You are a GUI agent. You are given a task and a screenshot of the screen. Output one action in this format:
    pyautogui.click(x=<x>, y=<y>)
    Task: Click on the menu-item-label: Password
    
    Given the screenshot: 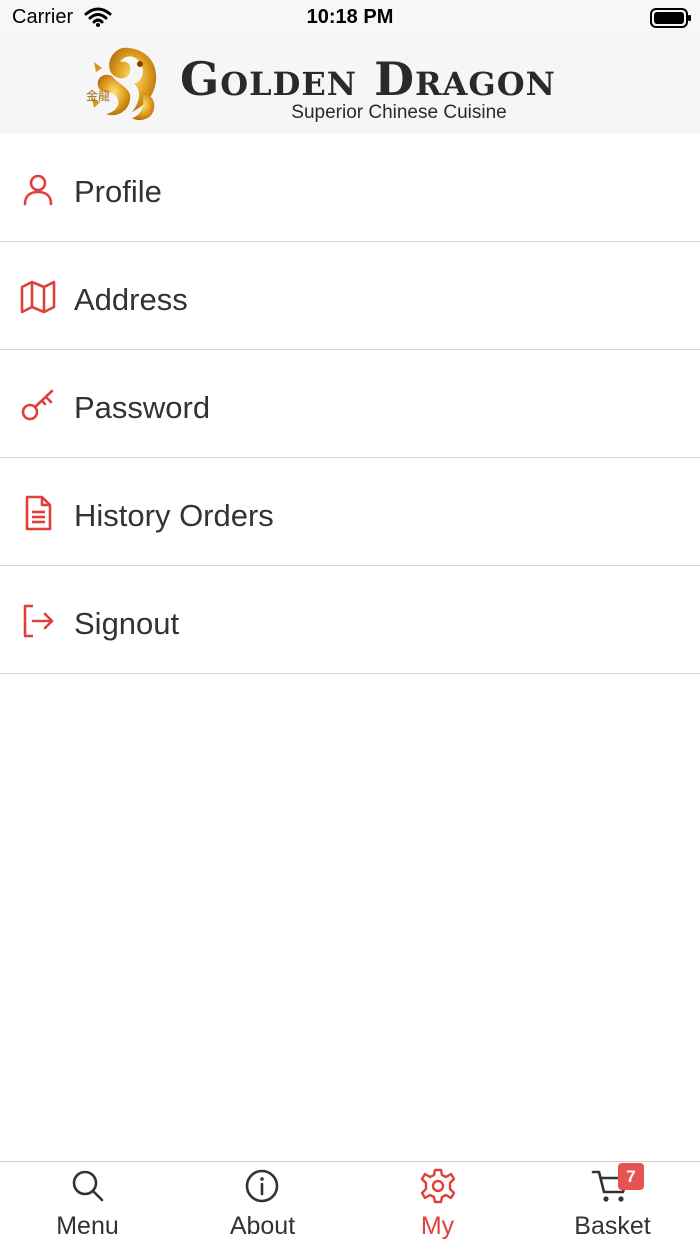 What is the action you would take?
    pyautogui.click(x=142, y=407)
    